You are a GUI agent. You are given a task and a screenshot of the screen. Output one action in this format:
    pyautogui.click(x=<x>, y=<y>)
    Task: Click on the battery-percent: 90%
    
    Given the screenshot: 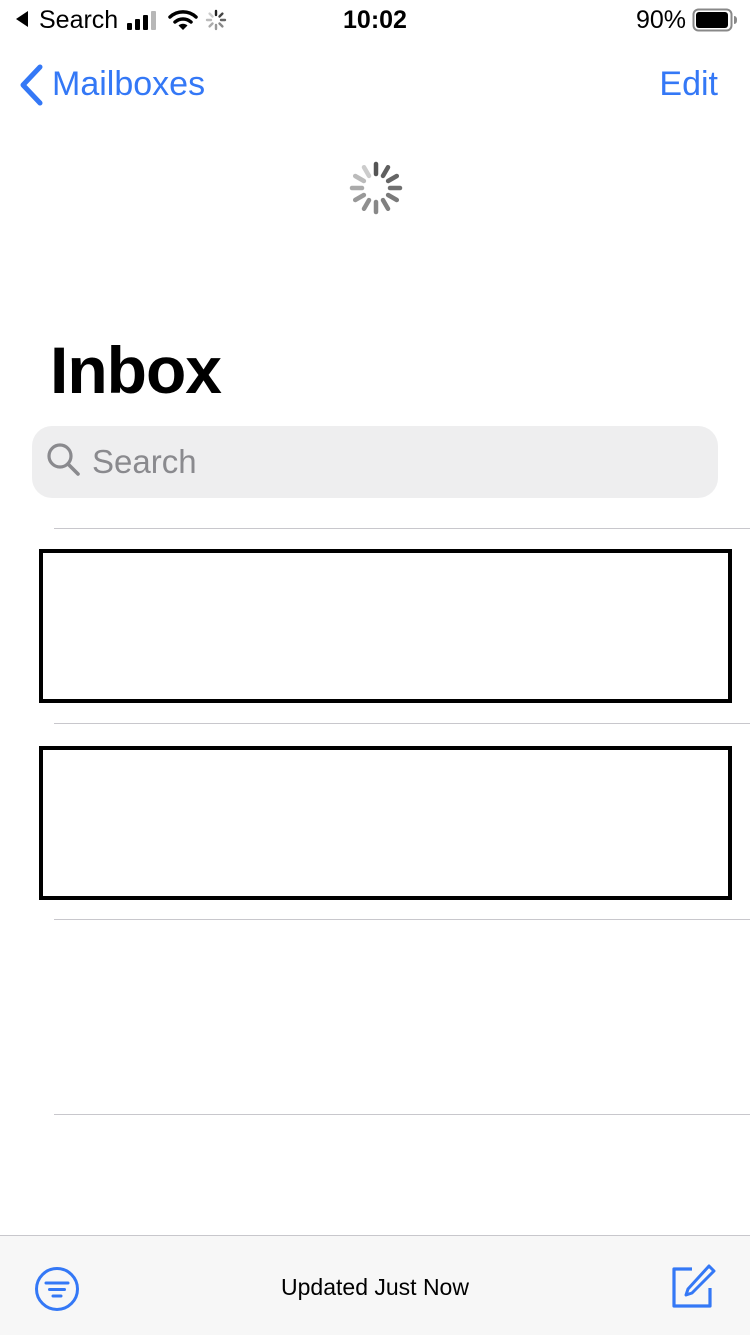 What is the action you would take?
    pyautogui.click(x=660, y=20)
    